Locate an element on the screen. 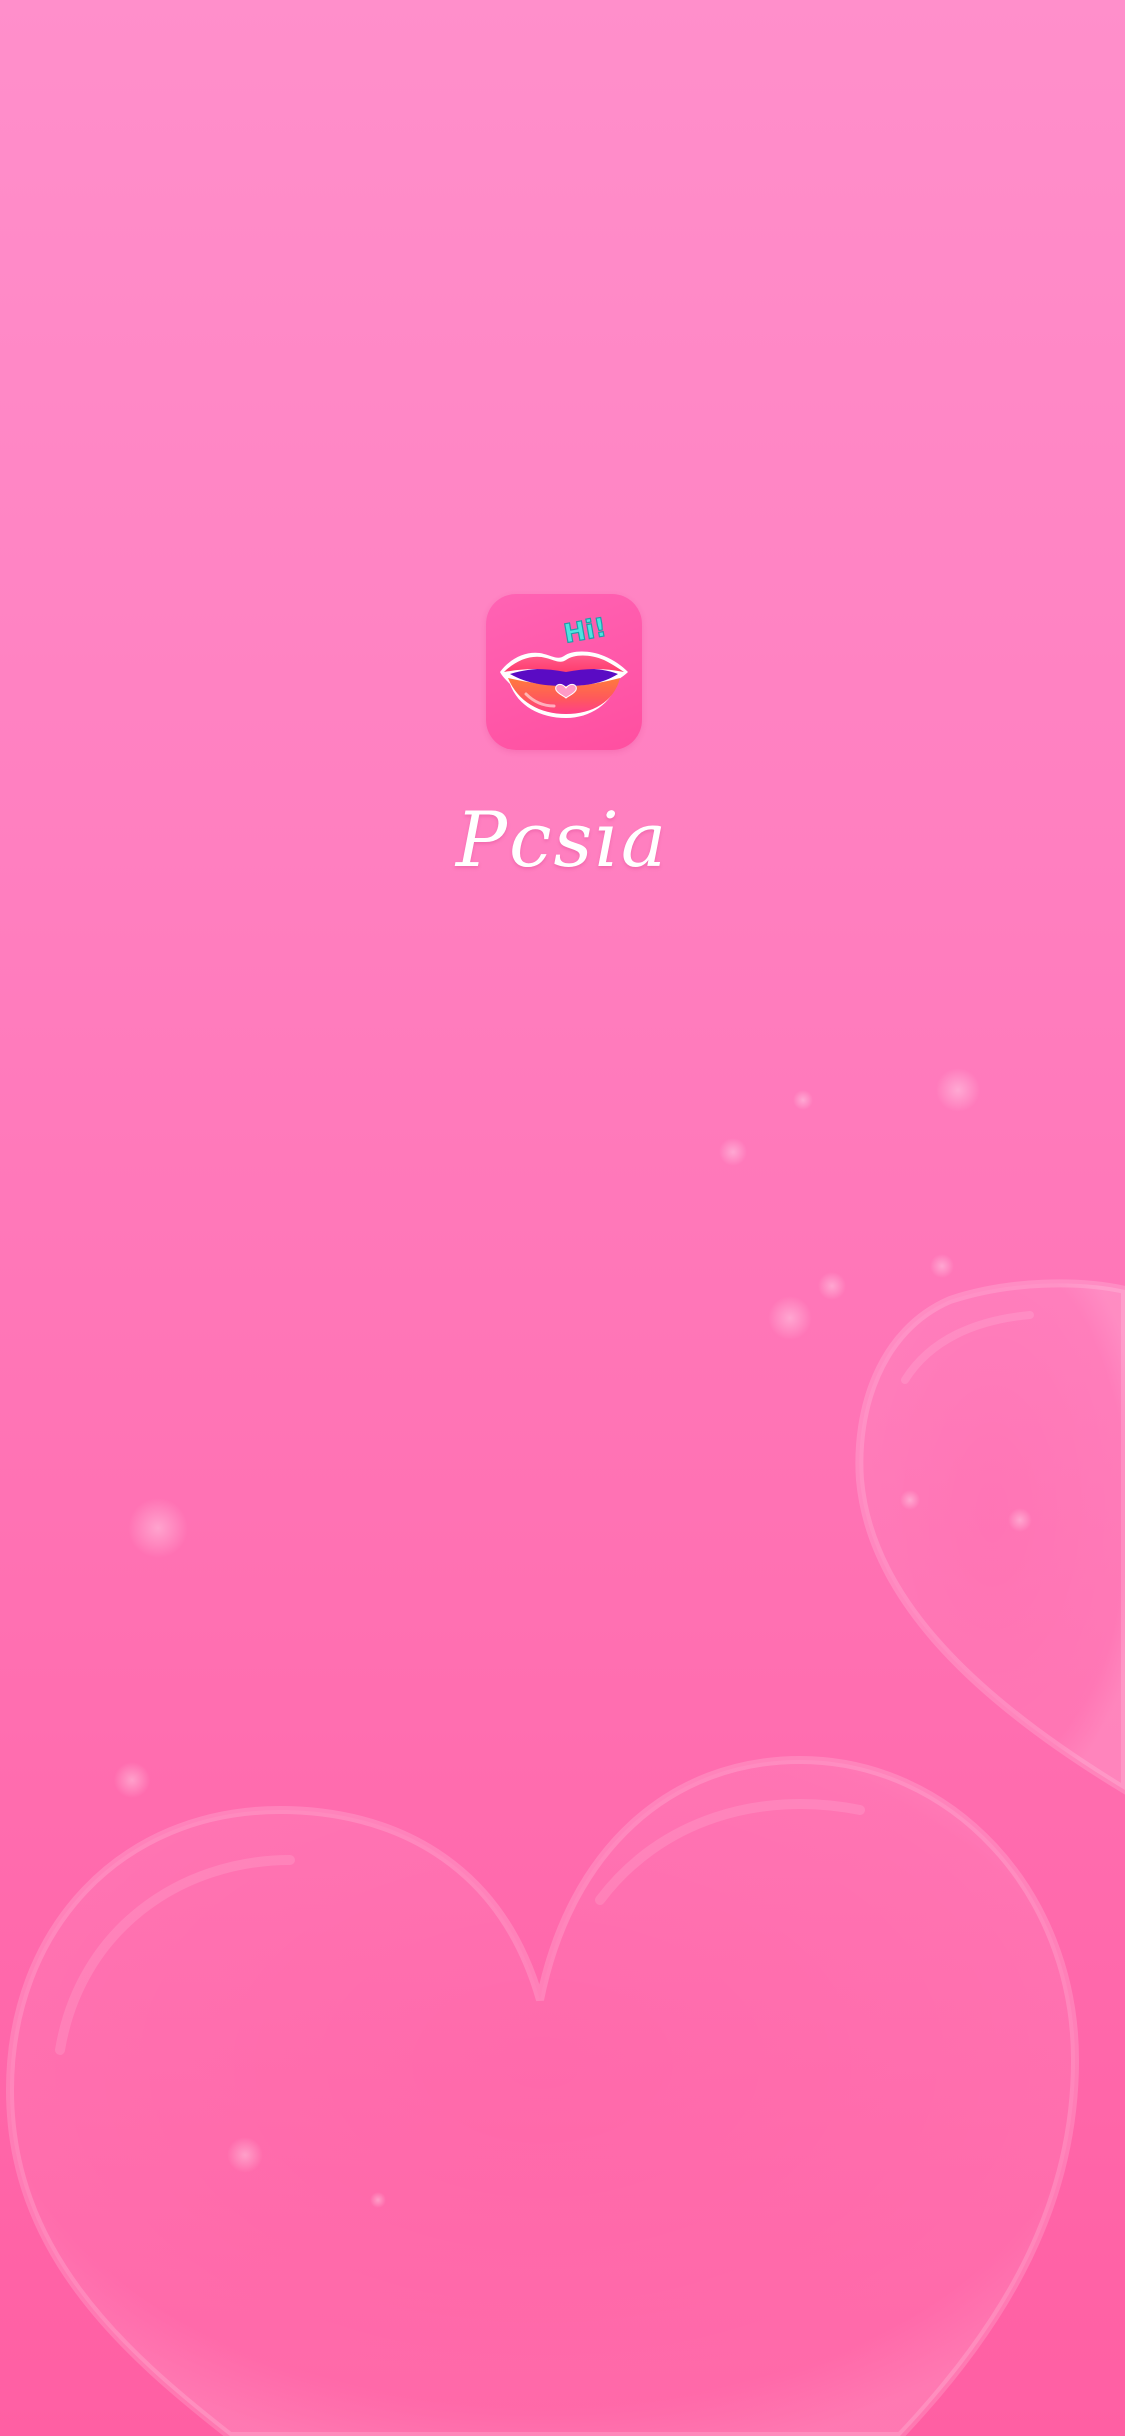 Image resolution: width=1125 pixels, height=2436 pixels. svg-text: Hi! is located at coordinates (585, 631).